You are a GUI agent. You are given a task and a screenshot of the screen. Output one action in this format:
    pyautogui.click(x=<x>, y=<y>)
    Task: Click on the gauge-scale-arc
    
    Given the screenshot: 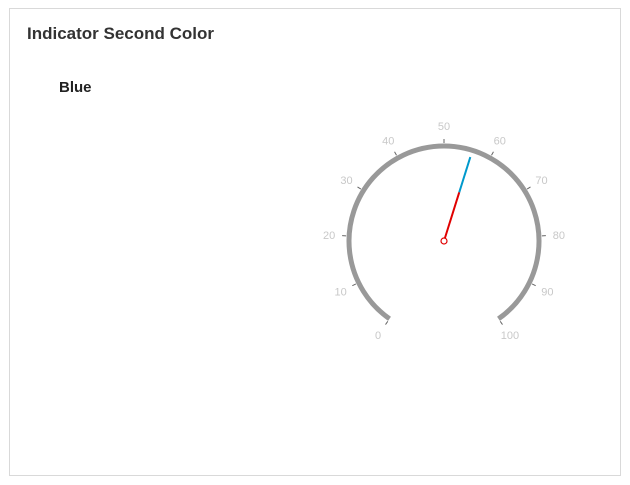 What is the action you would take?
    pyautogui.click(x=444, y=232)
    